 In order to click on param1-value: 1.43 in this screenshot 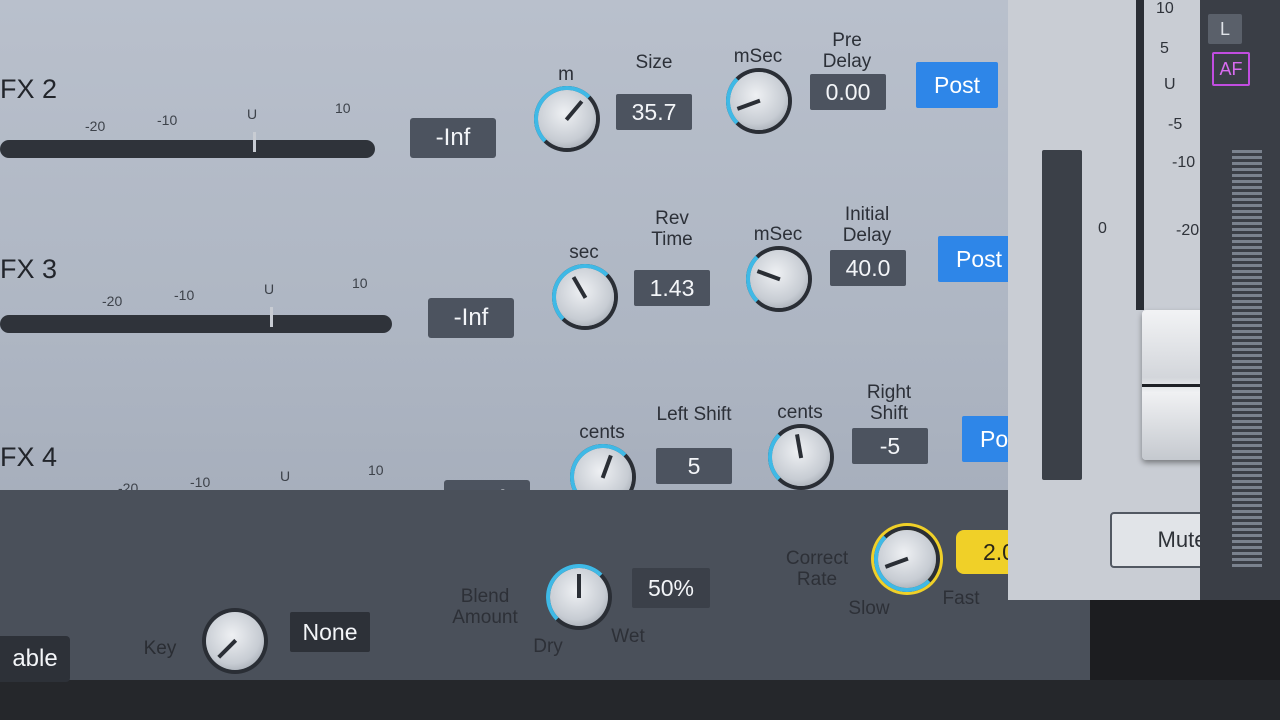, I will do `click(672, 288)`.